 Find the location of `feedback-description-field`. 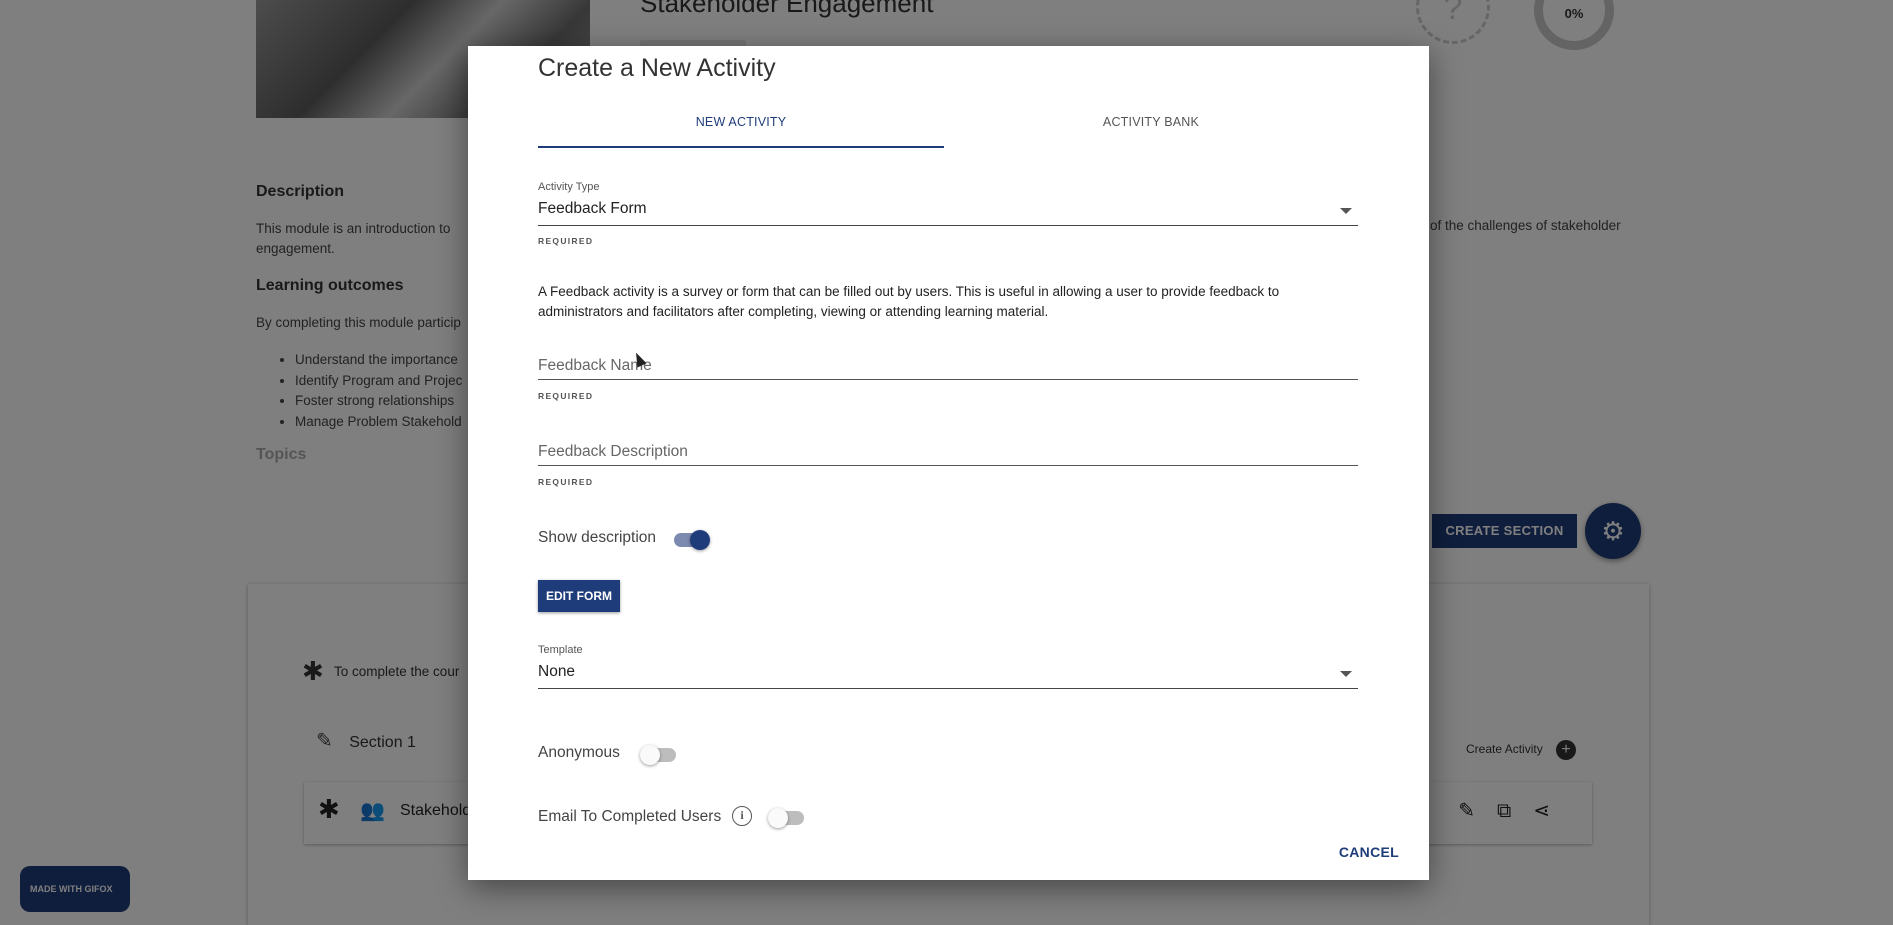

feedback-description-field is located at coordinates (948, 452).